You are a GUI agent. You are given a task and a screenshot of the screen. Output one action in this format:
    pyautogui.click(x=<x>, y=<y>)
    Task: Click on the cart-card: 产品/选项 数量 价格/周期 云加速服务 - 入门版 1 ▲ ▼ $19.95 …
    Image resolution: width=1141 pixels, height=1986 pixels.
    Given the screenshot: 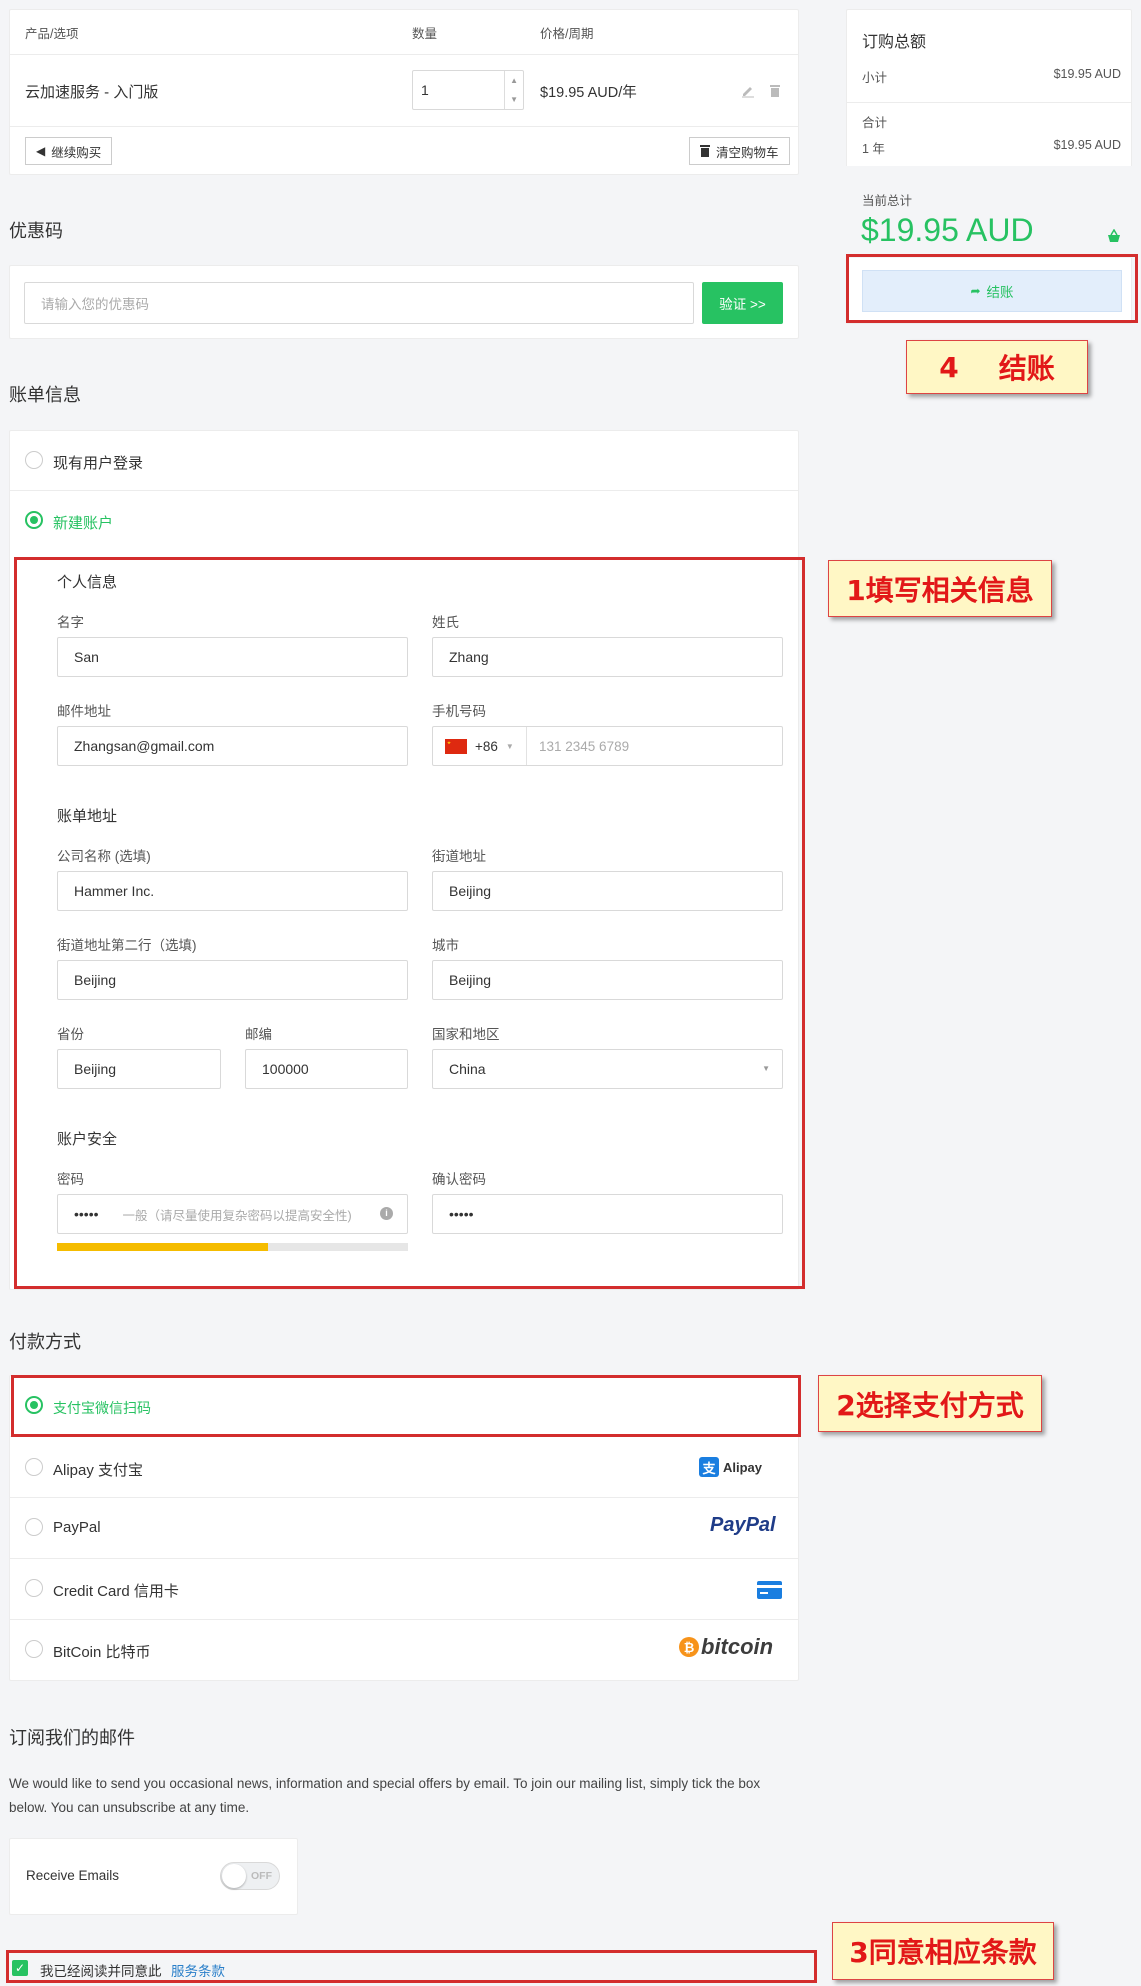 What is the action you would take?
    pyautogui.click(x=404, y=92)
    